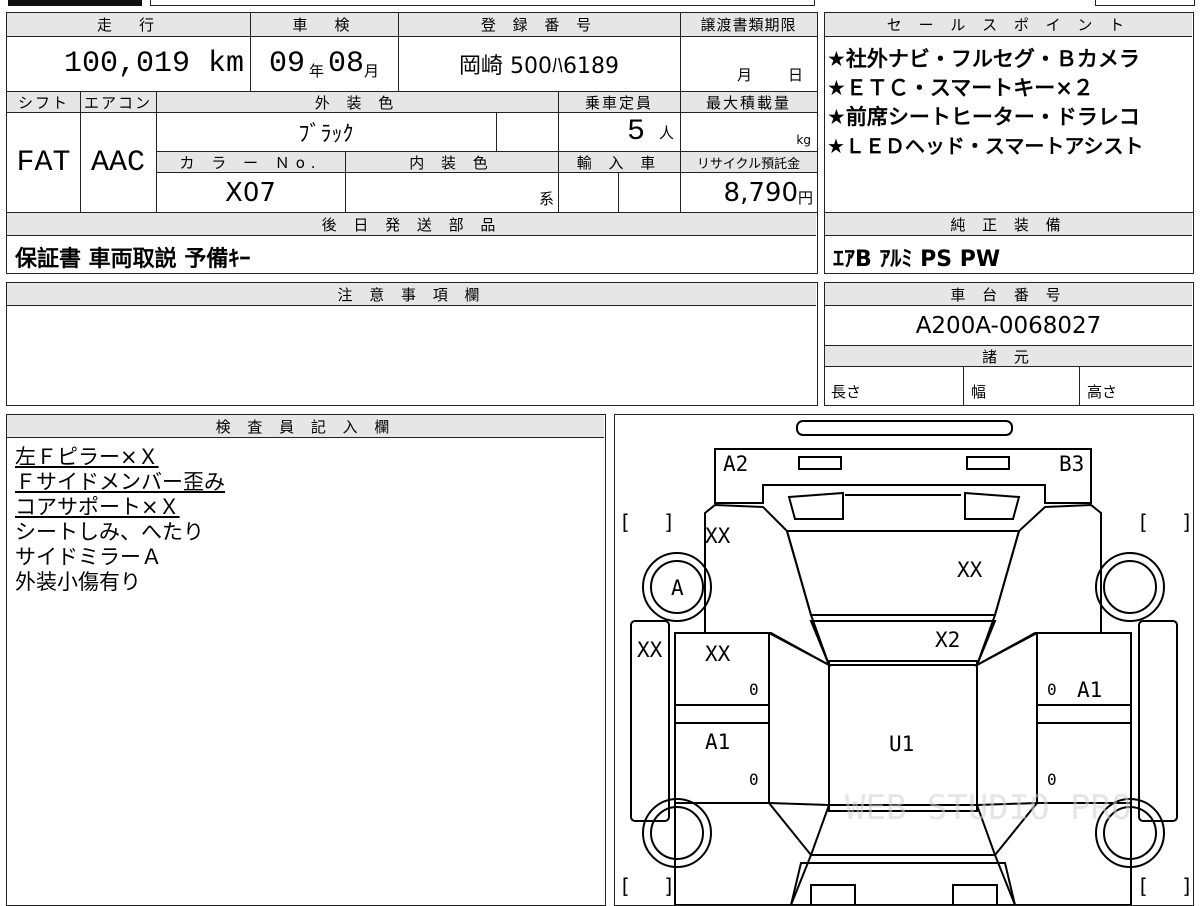 The height and width of the screenshot is (906, 1200). Describe the element at coordinates (735, 464) in the screenshot. I see `mark-front-left: A2` at that location.